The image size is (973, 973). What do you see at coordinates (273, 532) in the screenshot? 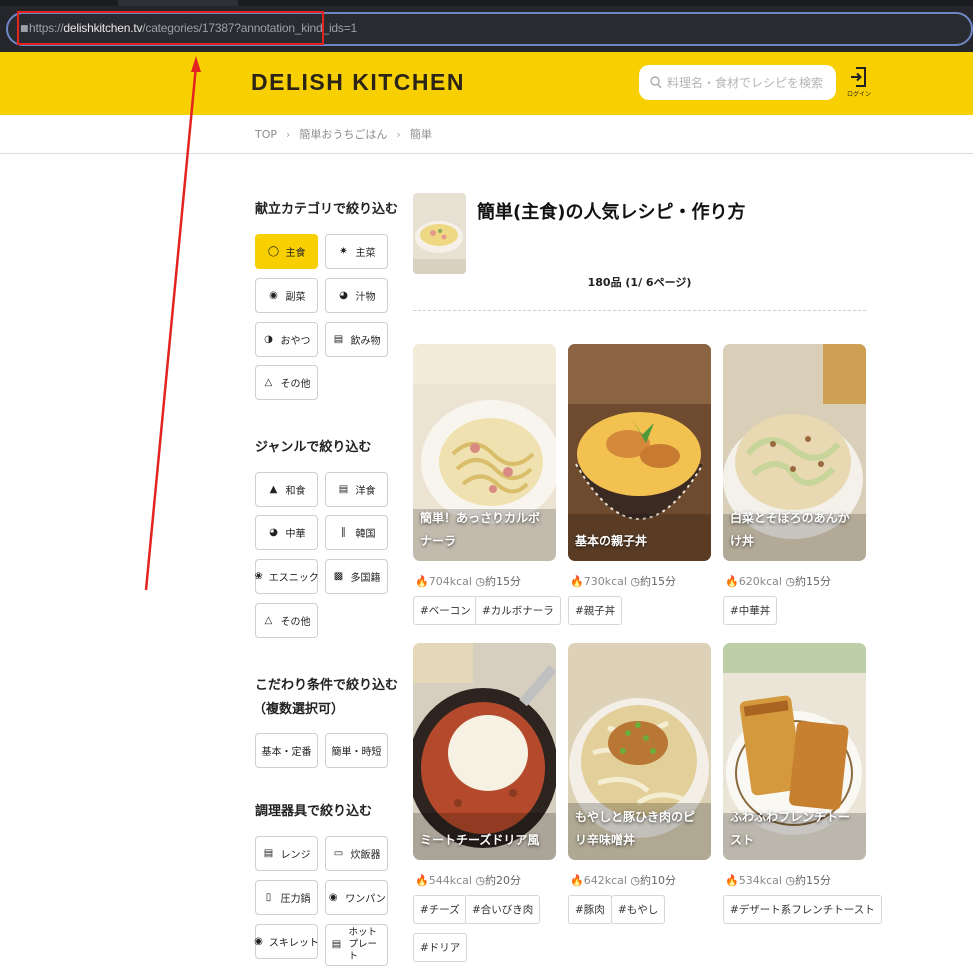
I see `dumpling-icon: ◕` at bounding box center [273, 532].